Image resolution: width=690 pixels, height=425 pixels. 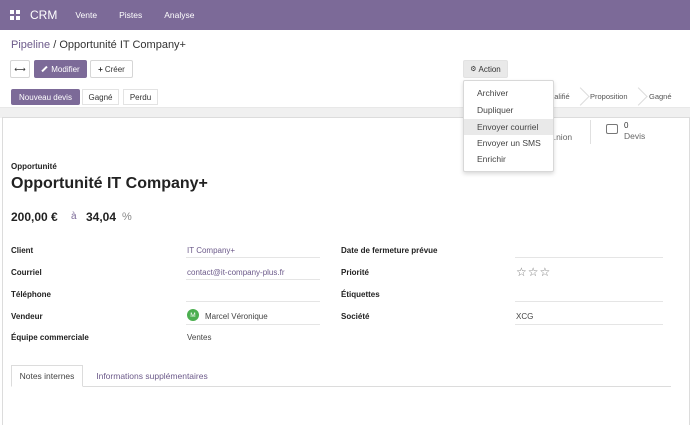 I want to click on action-button: ⚙ Action, so click(x=485, y=69).